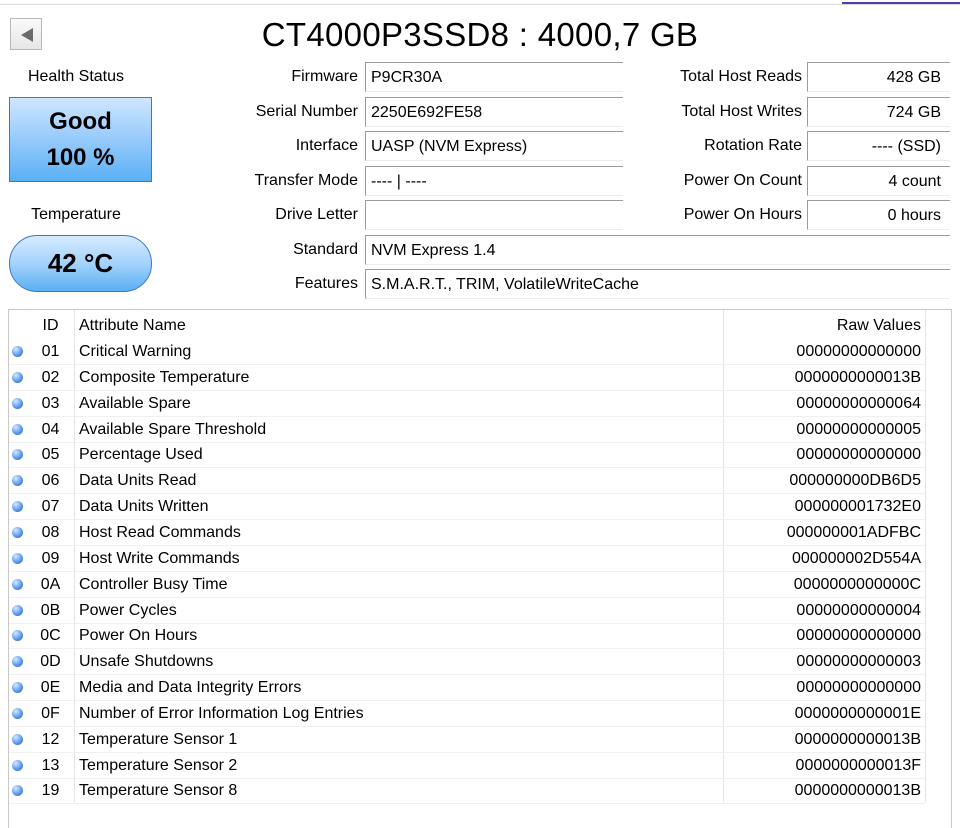 This screenshot has width=960, height=828. What do you see at coordinates (173, 429) in the screenshot?
I see `attribute-name: Available Spare Threshold` at bounding box center [173, 429].